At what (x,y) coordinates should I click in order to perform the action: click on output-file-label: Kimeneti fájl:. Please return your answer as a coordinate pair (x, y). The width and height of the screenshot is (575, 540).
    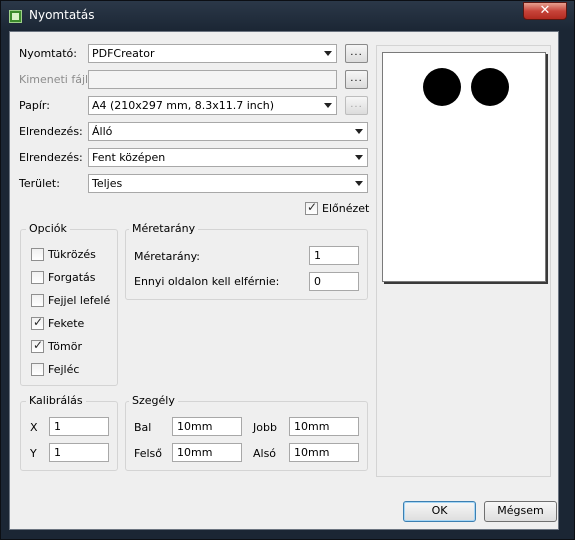
    Looking at the image, I should click on (55, 79).